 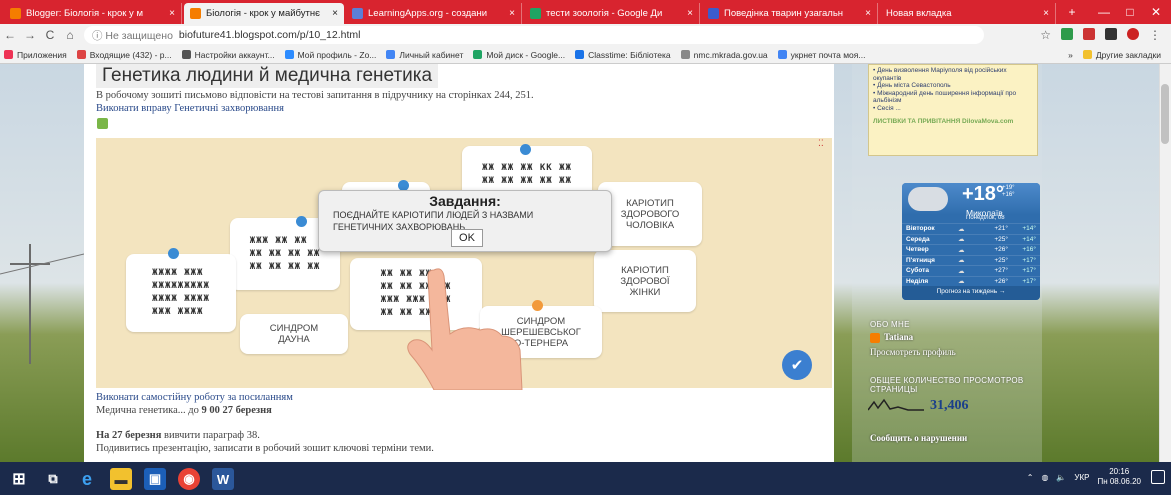 What do you see at coordinates (189, 479) in the screenshot?
I see `chrome-icon: ◉` at bounding box center [189, 479].